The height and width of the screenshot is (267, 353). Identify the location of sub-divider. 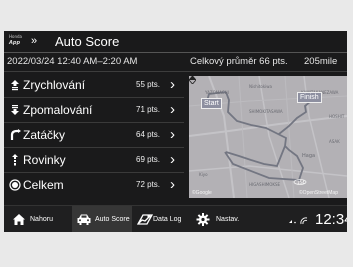
(175, 71).